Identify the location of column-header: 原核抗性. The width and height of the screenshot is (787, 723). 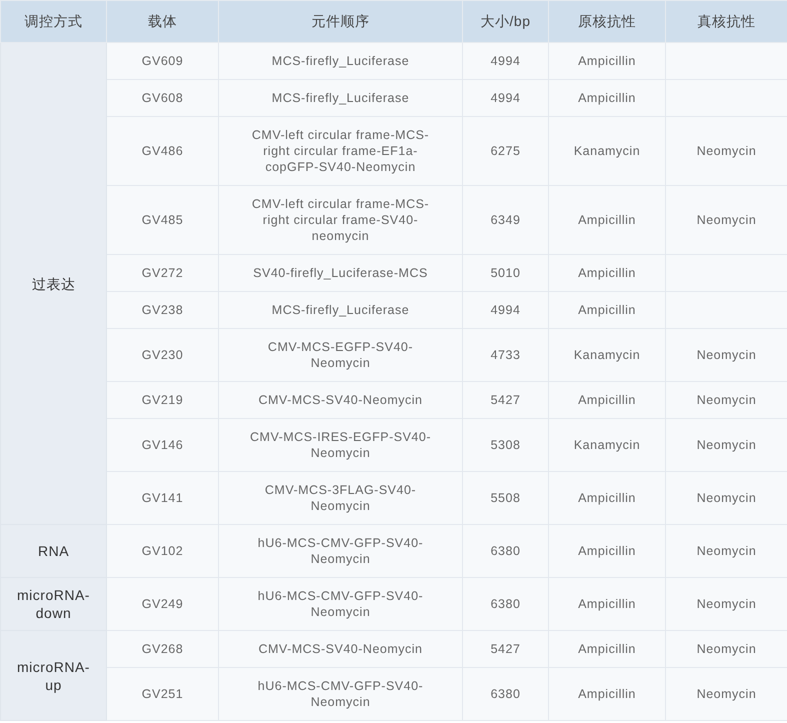
(607, 21).